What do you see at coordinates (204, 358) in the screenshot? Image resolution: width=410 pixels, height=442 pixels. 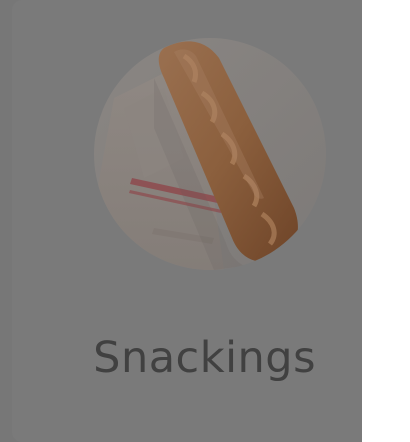 I see `category-title: Snackings` at bounding box center [204, 358].